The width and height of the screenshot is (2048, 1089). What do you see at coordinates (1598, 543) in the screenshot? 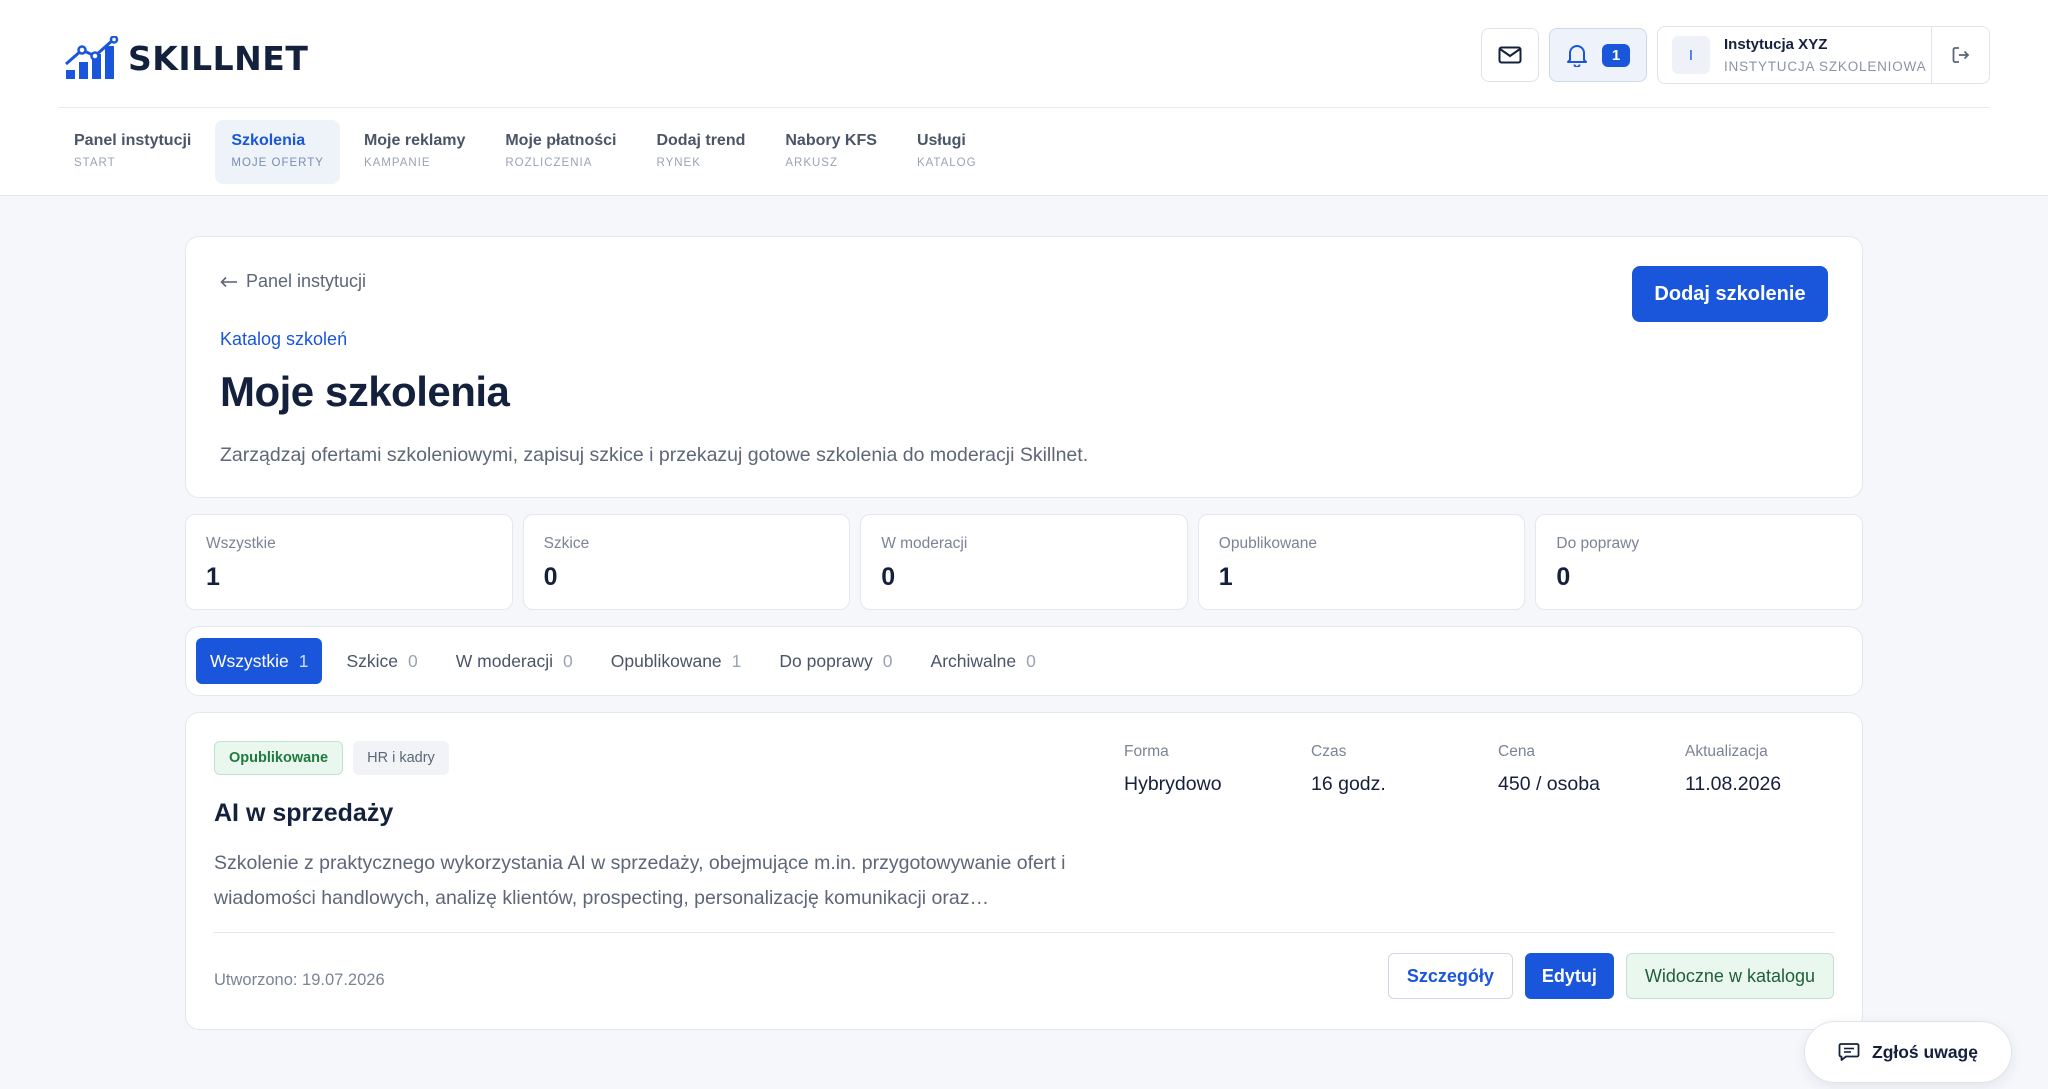
I see `stat-label: Do poprawy` at bounding box center [1598, 543].